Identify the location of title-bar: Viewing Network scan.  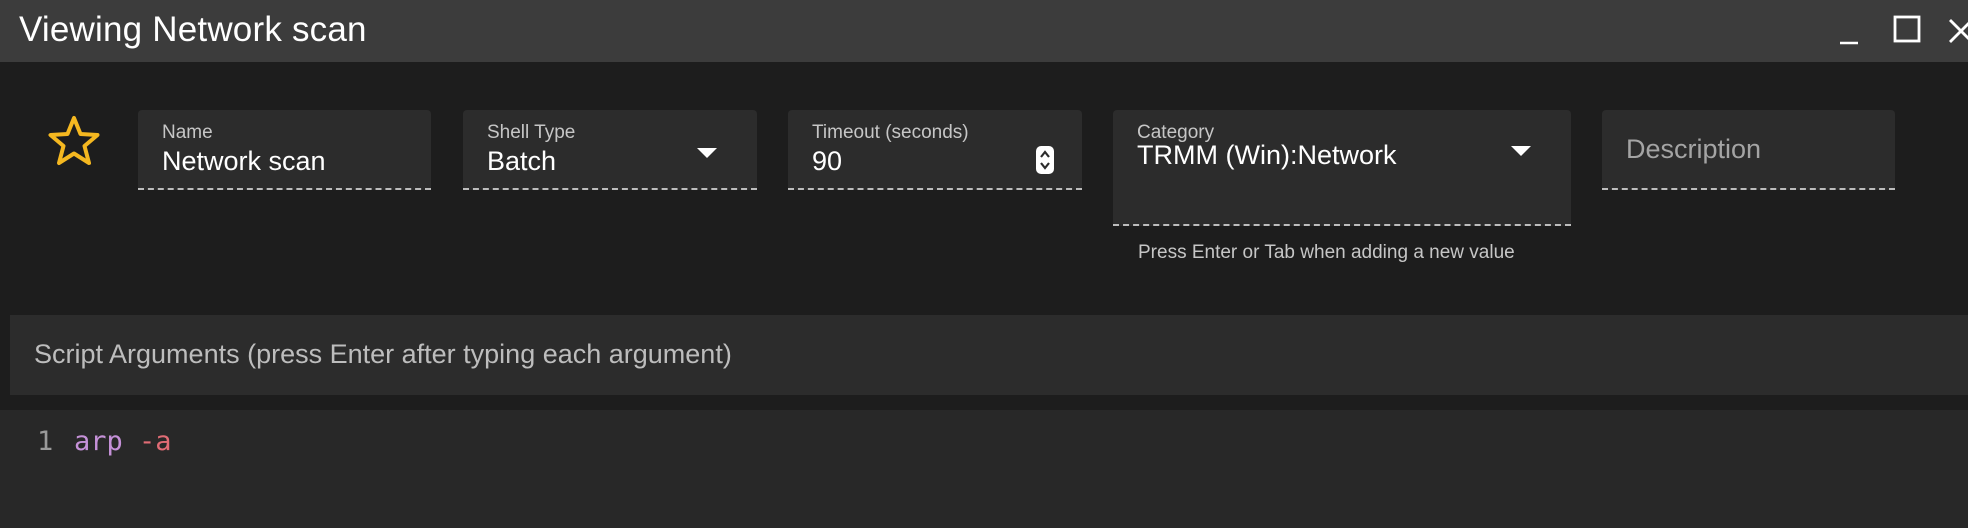
(984, 31).